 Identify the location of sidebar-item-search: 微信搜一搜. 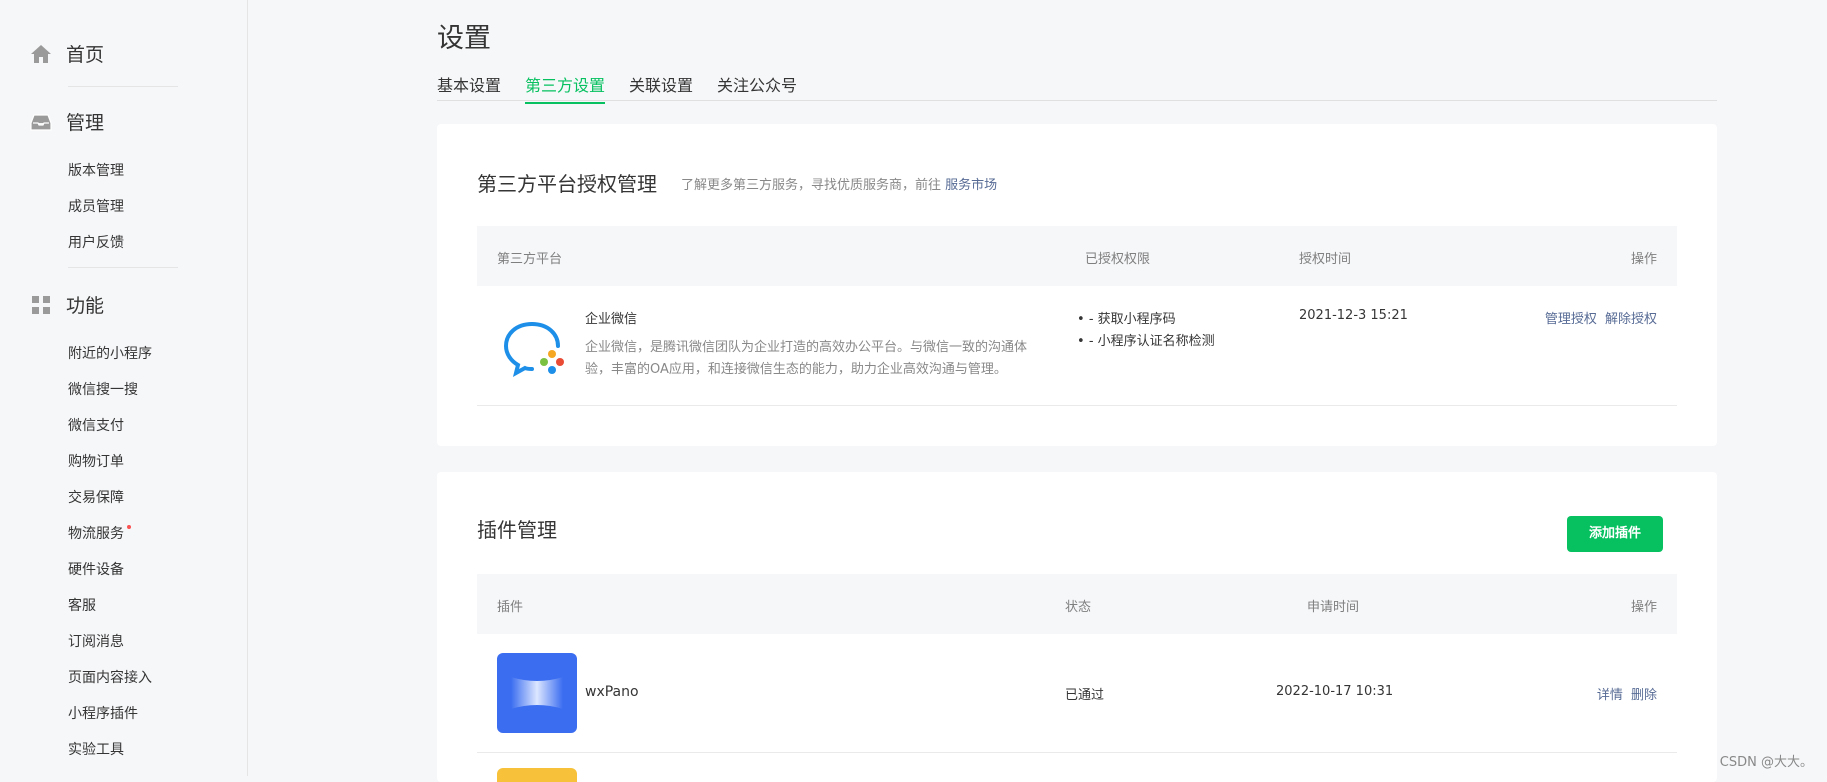
(103, 389).